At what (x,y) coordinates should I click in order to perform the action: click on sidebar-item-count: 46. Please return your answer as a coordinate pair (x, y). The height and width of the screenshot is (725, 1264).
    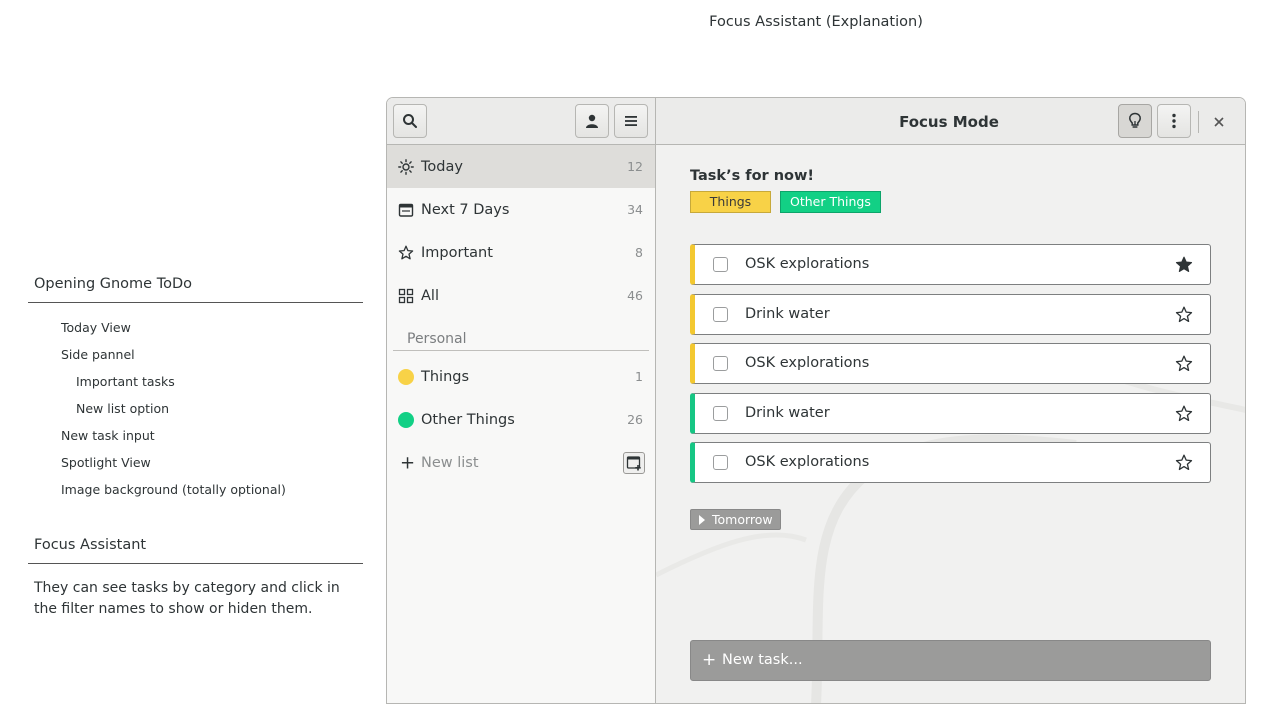
    Looking at the image, I should click on (635, 295).